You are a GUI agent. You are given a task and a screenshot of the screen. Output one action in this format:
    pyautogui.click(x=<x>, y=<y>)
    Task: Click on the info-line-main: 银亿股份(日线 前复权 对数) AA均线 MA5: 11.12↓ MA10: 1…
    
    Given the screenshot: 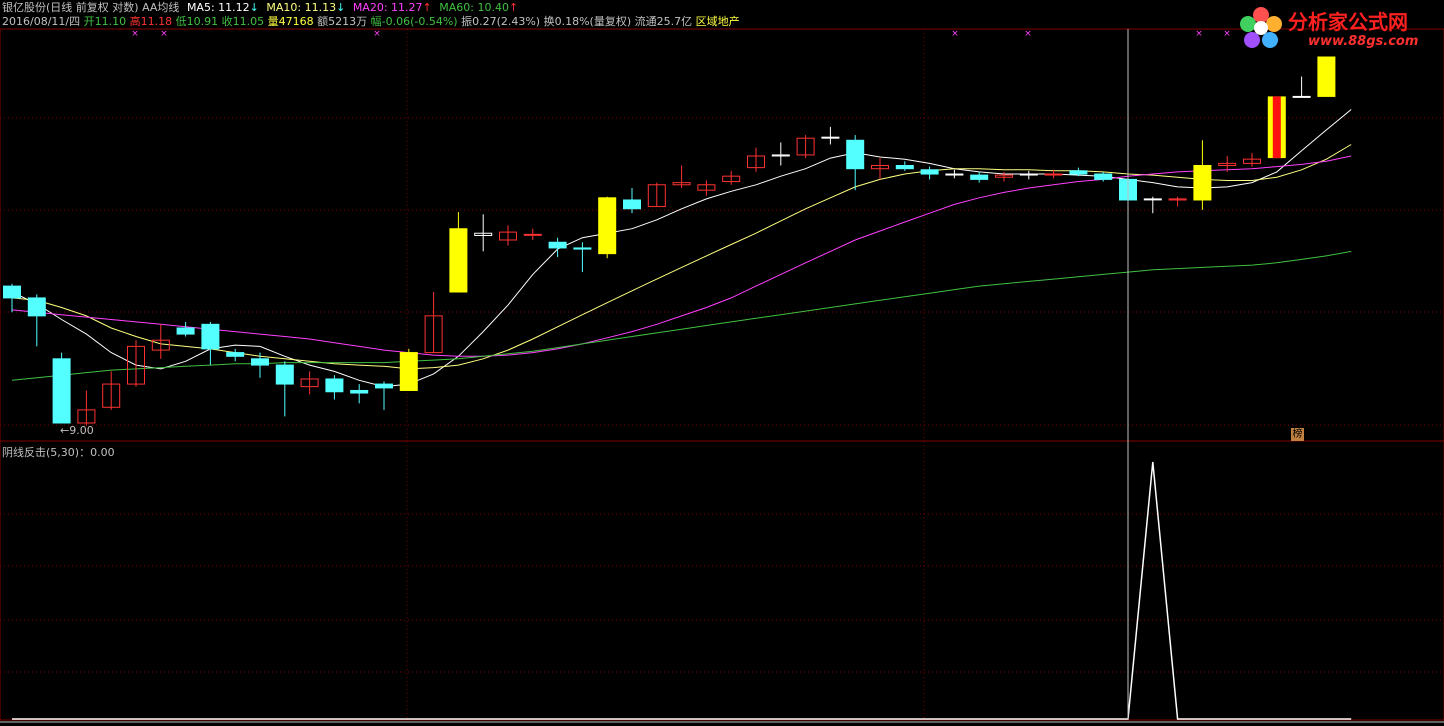 What is the action you would take?
    pyautogui.click(x=260, y=8)
    